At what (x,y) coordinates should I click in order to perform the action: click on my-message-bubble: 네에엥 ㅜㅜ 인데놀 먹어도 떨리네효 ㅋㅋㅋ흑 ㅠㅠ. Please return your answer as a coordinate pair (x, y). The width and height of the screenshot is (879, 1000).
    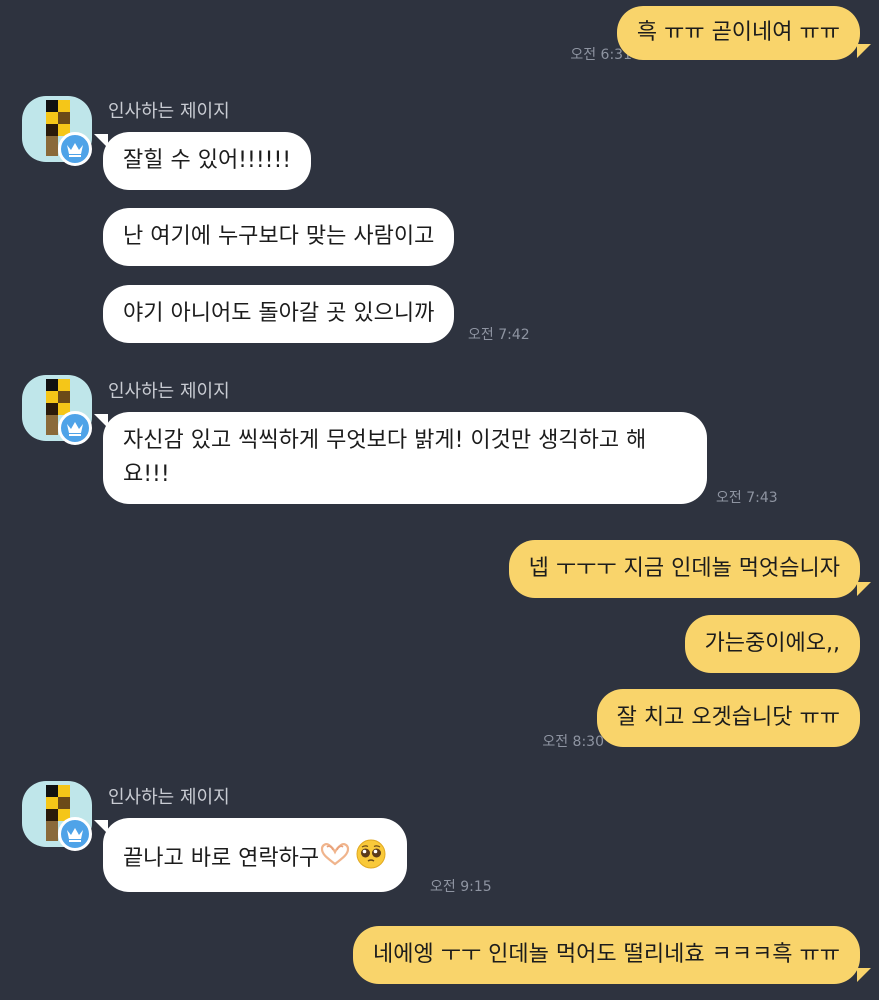
    Looking at the image, I should click on (606, 955).